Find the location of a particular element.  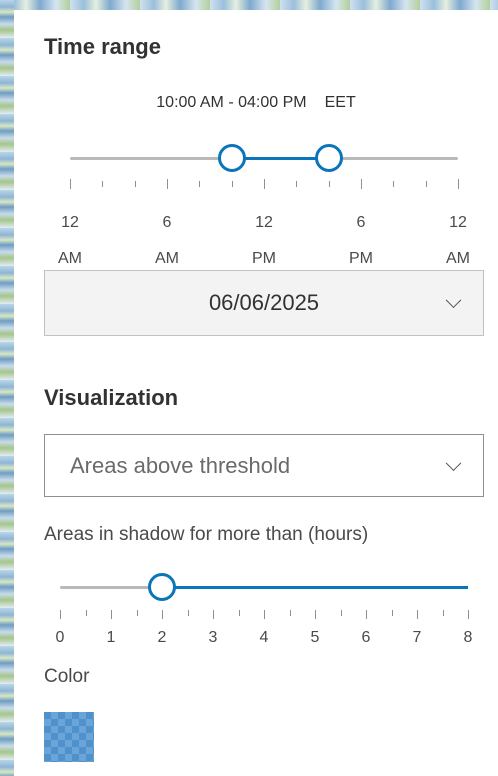

time-range-readout: 10:00 AM - 04:00 PM EET is located at coordinates (256, 103).